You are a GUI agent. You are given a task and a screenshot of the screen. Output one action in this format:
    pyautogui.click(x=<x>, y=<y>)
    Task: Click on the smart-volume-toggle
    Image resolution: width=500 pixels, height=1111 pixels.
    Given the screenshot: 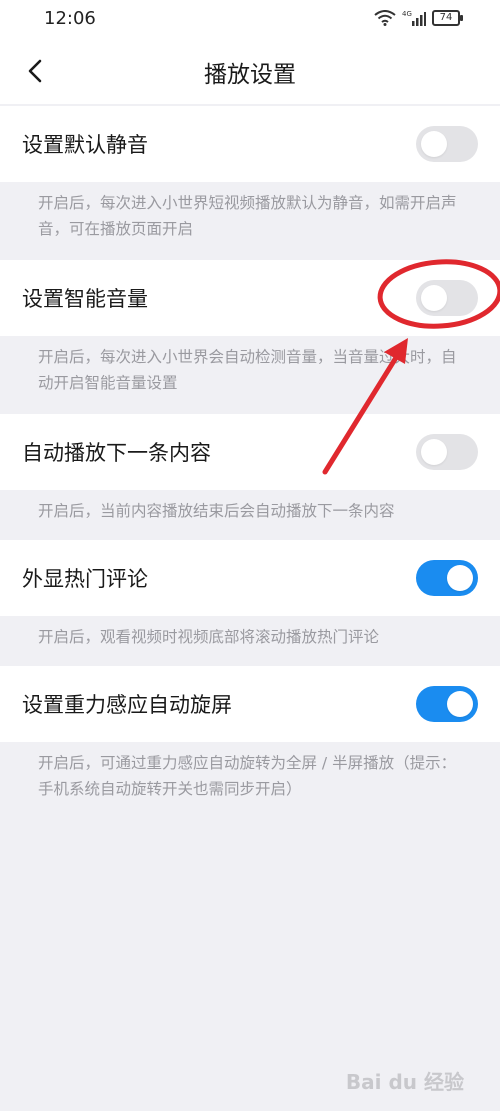 What is the action you would take?
    pyautogui.click(x=447, y=298)
    